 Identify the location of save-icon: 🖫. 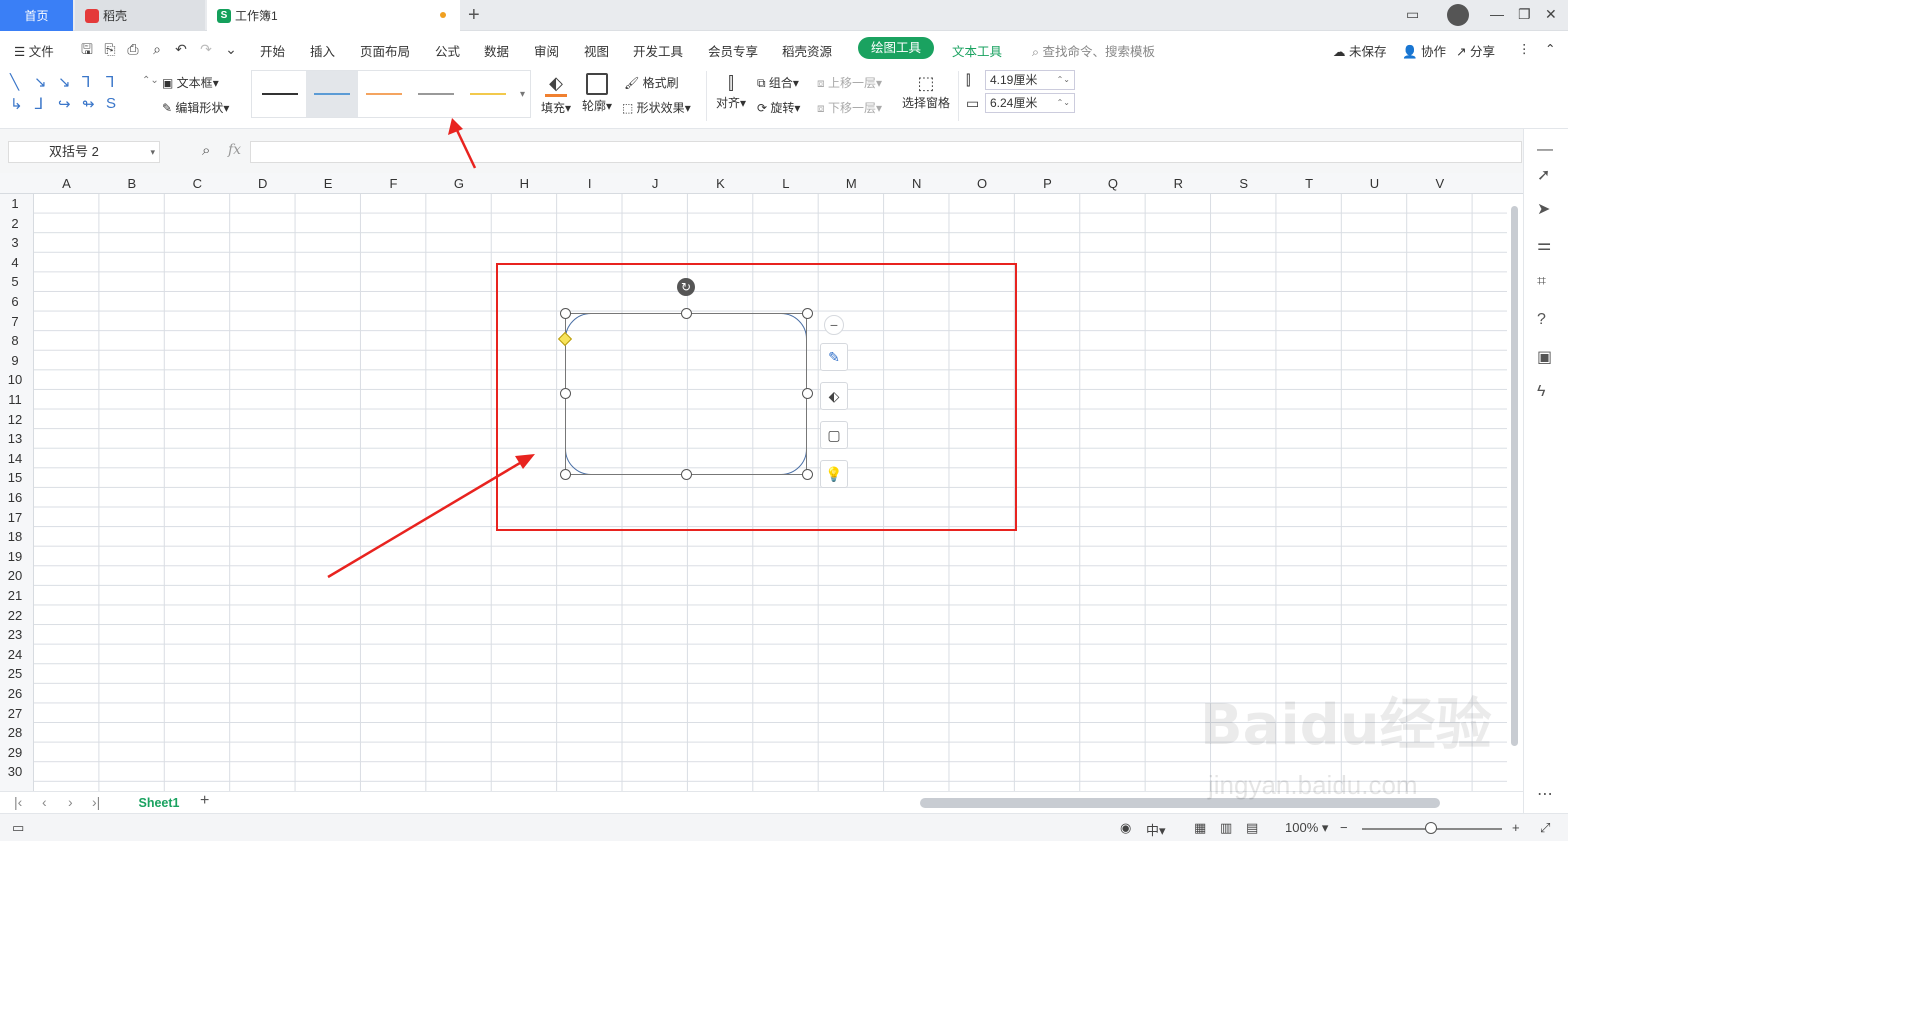
(87, 49).